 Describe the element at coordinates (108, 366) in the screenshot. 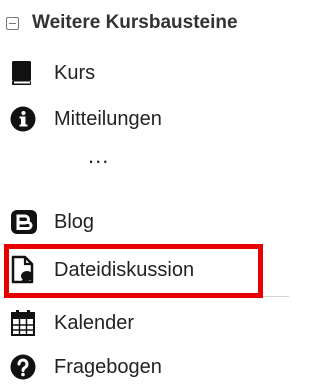

I see `menu-item-label: Fragebogen` at that location.